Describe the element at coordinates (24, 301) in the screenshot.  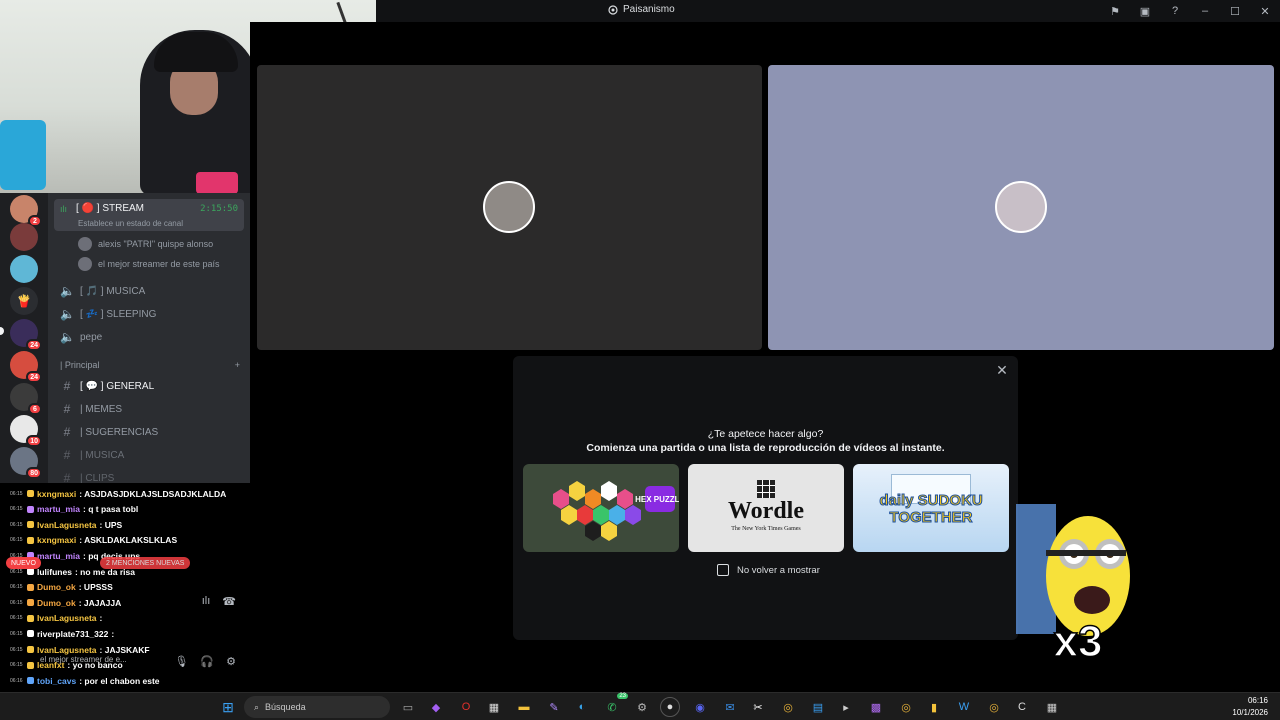
I see `fries-server-icon: 🍟` at that location.